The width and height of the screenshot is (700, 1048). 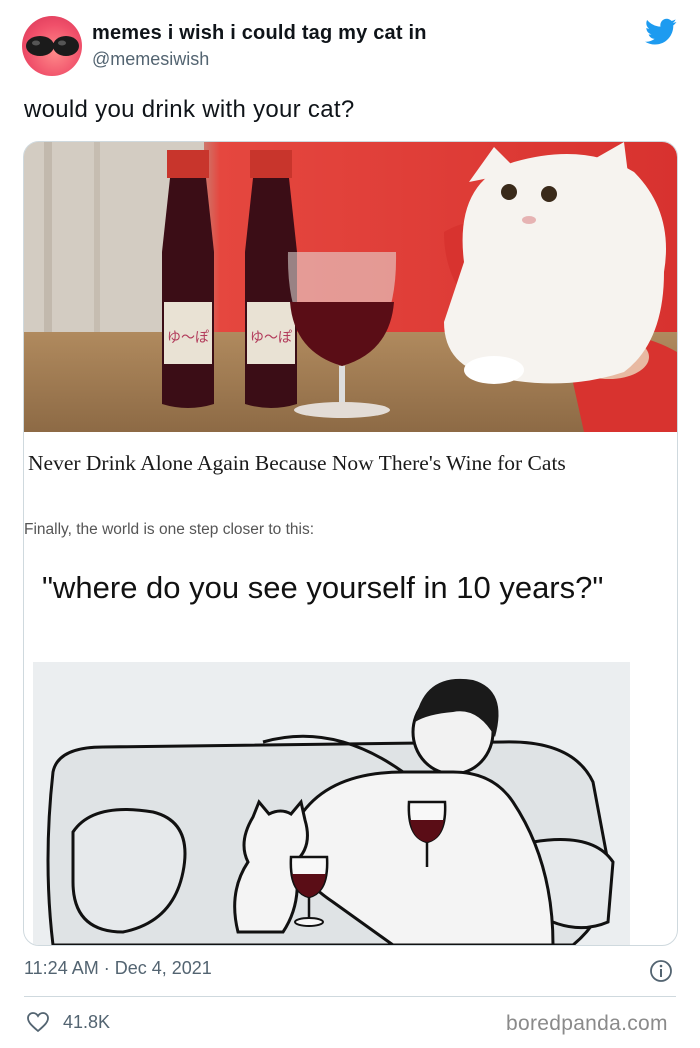 I want to click on meme-caption: "where do you see yourself in 10 years?", so click(x=323, y=587).